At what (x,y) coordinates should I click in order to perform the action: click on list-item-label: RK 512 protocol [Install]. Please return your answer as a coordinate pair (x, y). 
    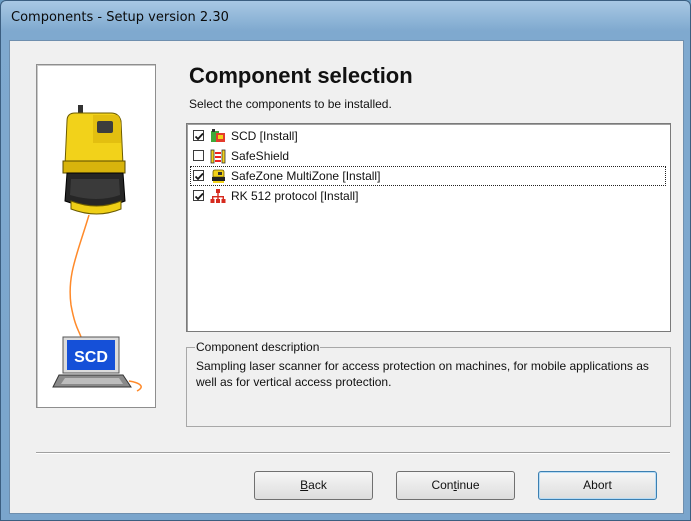
    Looking at the image, I should click on (295, 196).